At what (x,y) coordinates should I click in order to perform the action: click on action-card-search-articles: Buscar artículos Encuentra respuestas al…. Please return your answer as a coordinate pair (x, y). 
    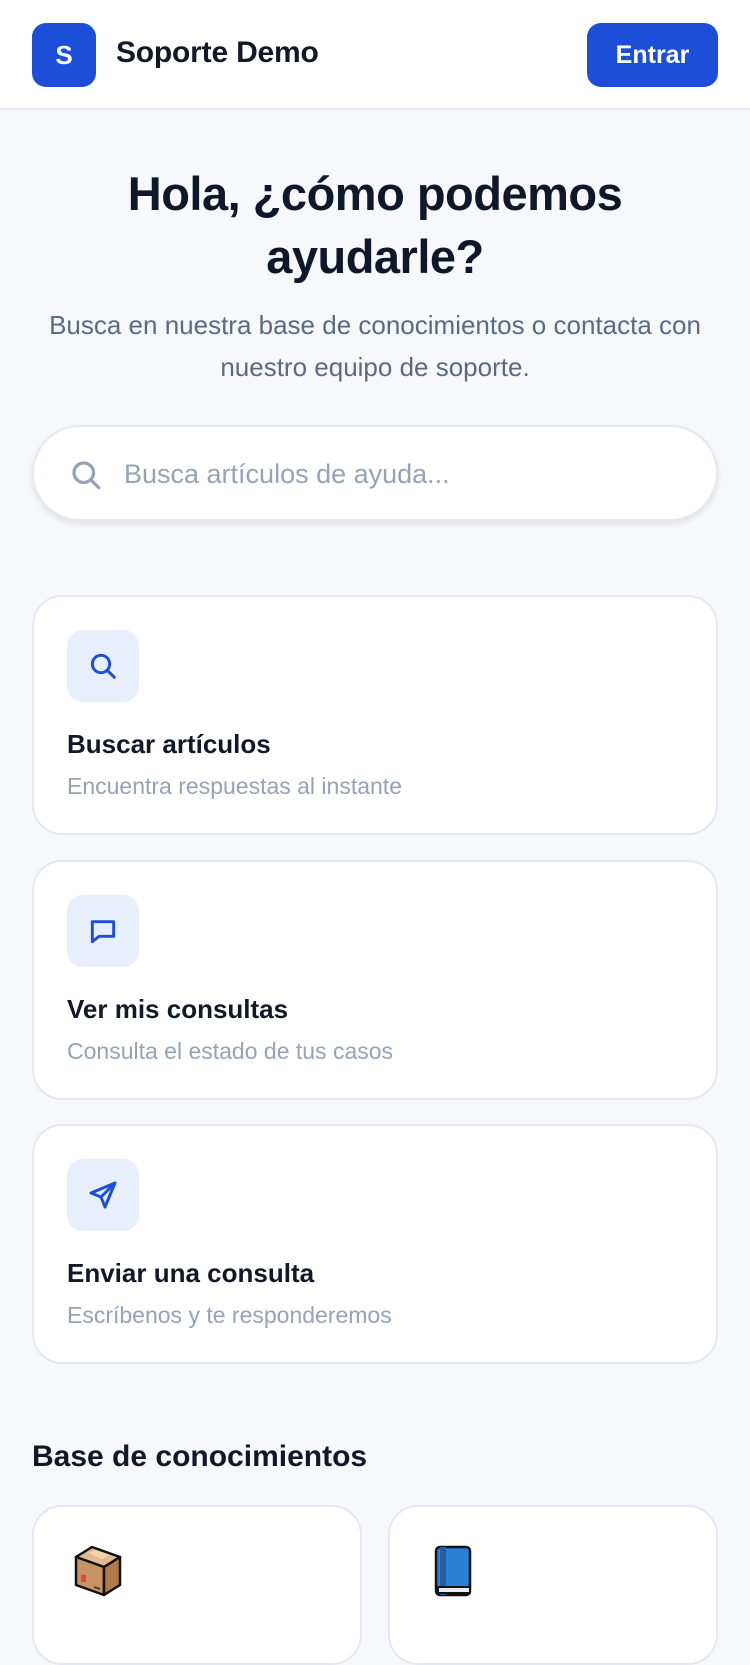
    Looking at the image, I should click on (375, 715).